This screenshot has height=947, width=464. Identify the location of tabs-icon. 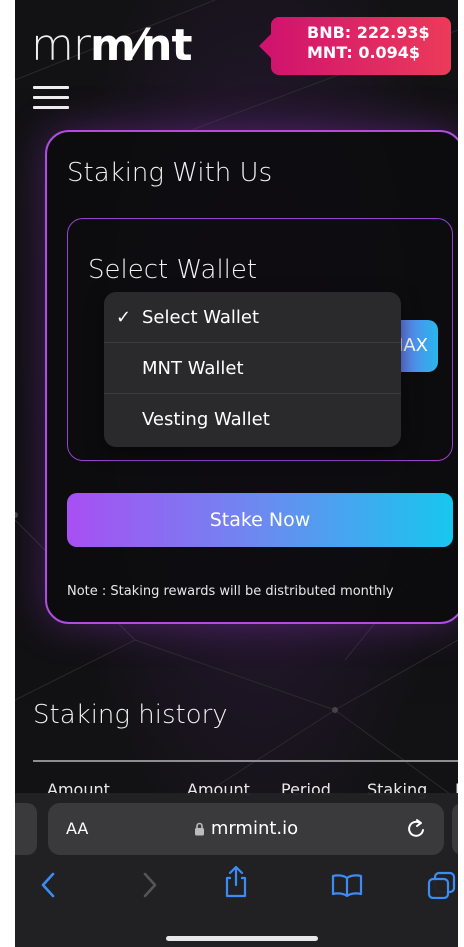
(442, 885).